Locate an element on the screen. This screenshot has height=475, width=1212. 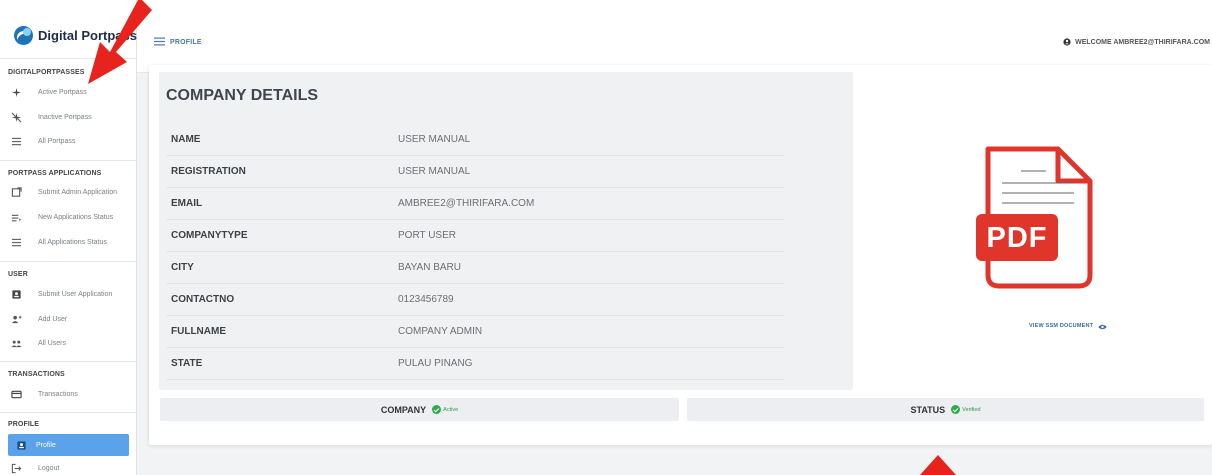
breadcrumb: PROFILE is located at coordinates (178, 42).